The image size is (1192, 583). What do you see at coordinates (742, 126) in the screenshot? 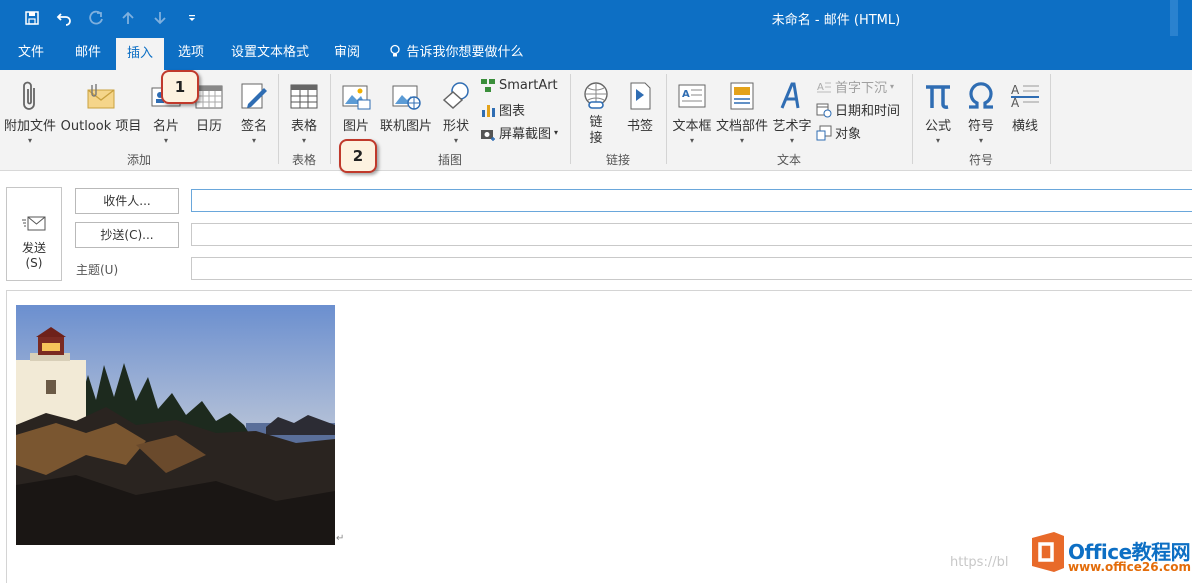
I see `quick-parts-label: 文档部件` at bounding box center [742, 126].